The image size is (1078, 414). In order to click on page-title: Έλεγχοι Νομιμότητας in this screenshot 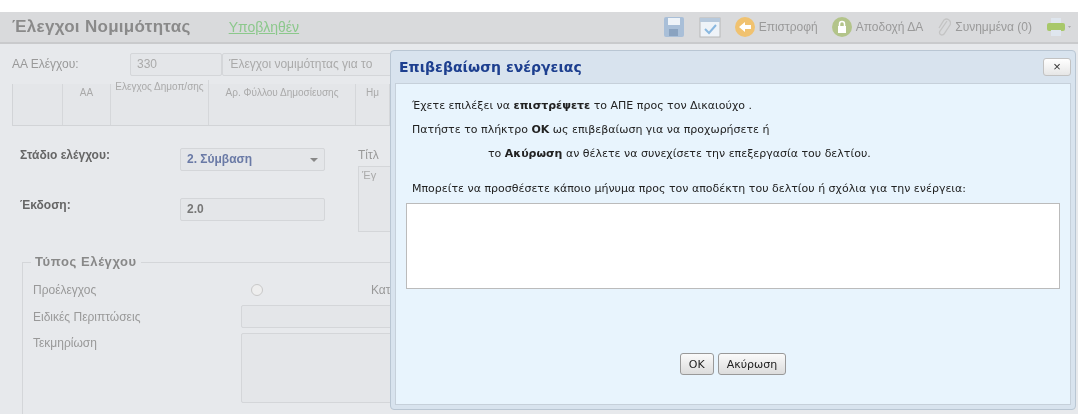, I will do `click(101, 27)`.